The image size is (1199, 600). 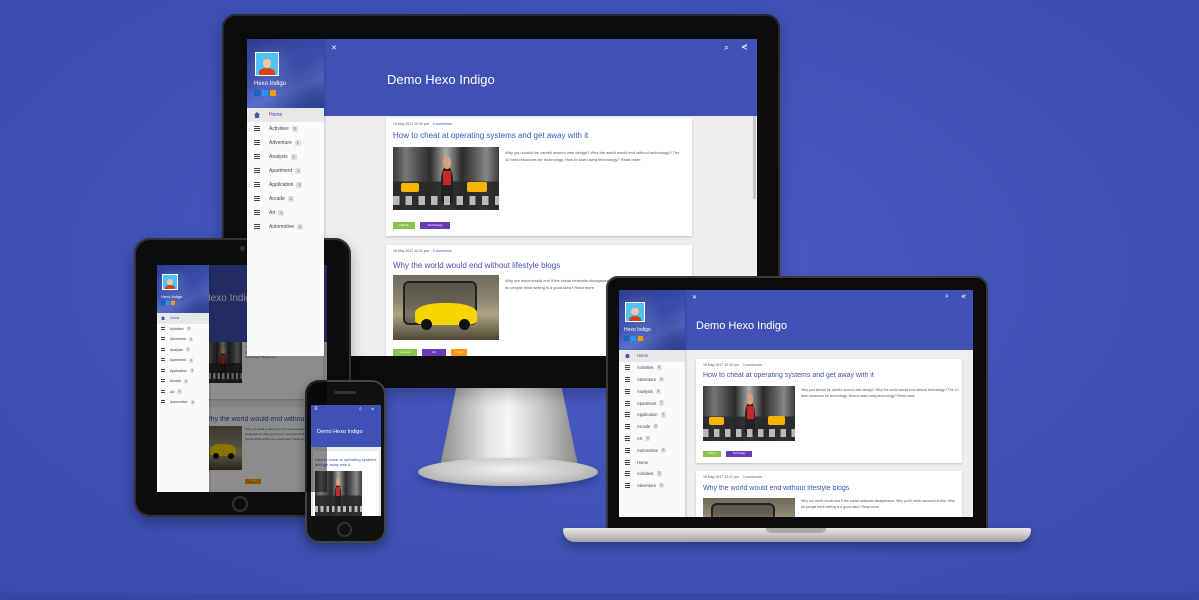 I want to click on sidebar-item-label: Arcade, so click(x=277, y=199).